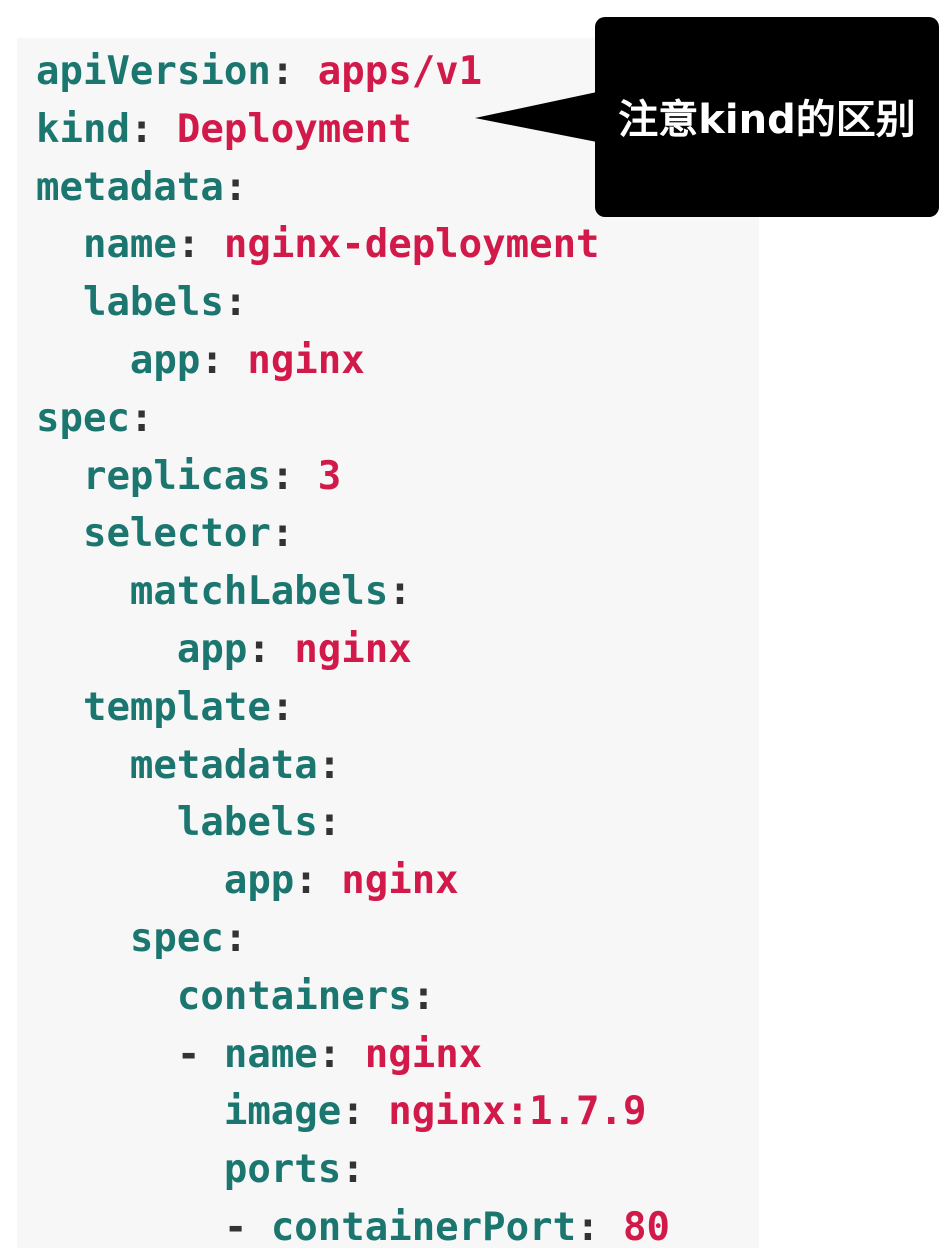  I want to click on code-line: - name: nginx, so click(353, 1055).